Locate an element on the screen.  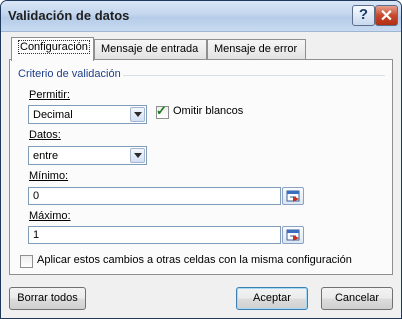
help-button: ? is located at coordinates (363, 15).